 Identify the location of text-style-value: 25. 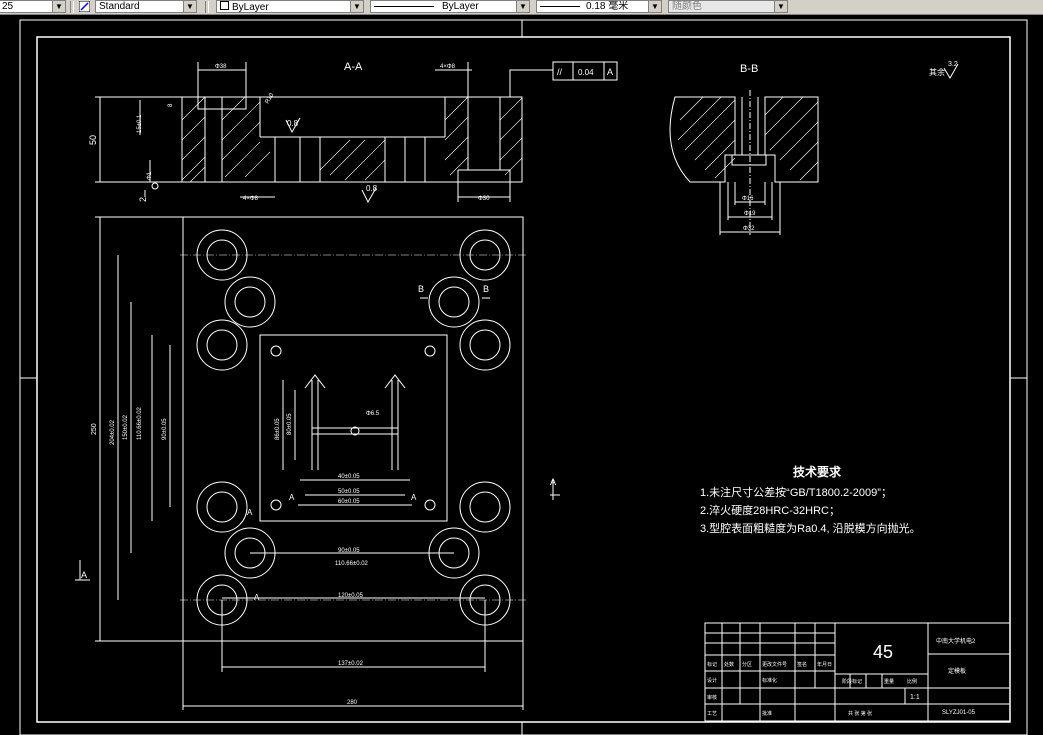
(8, 6).